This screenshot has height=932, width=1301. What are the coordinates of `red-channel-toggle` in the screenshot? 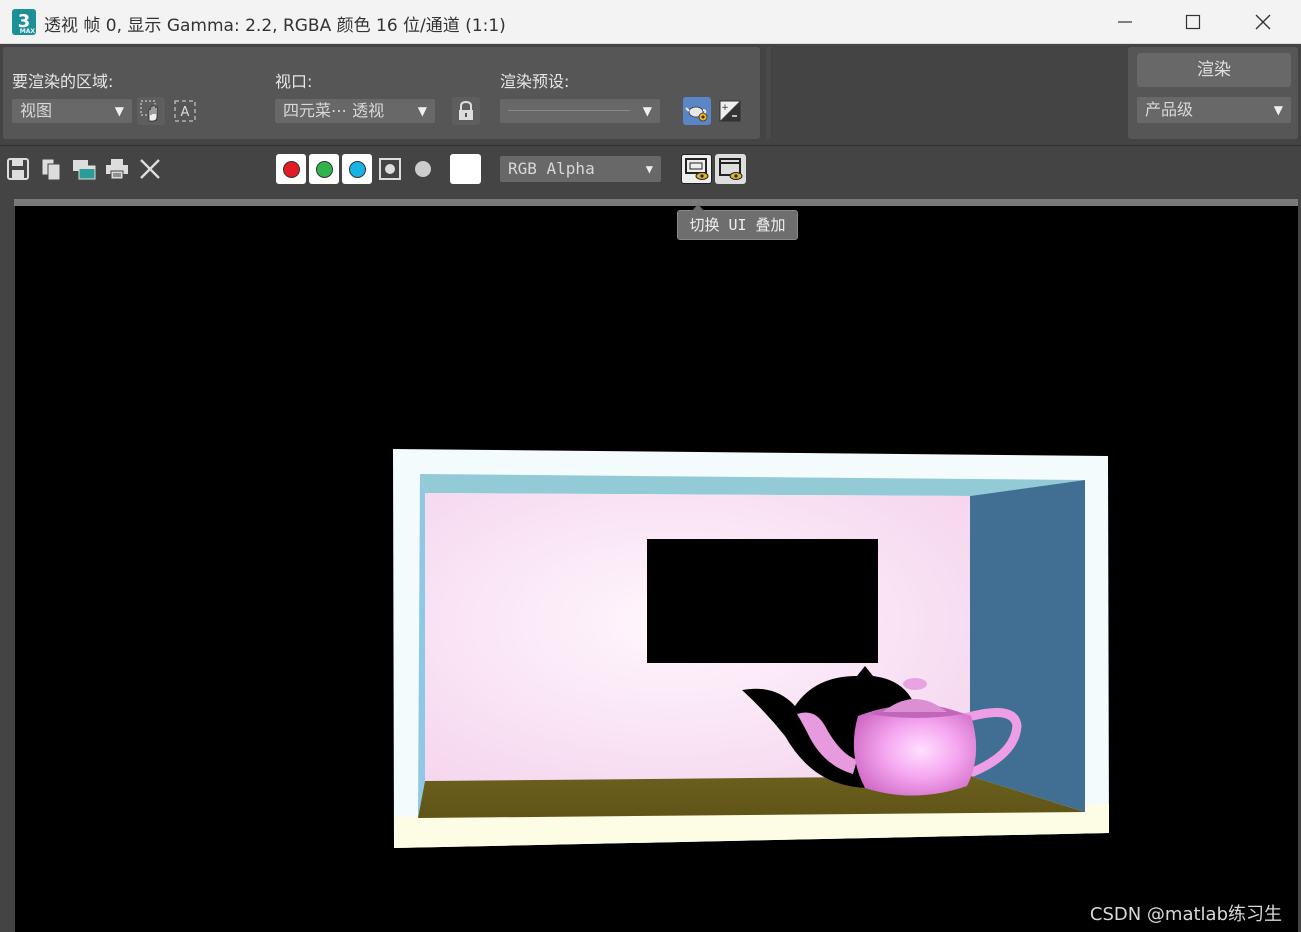 It's located at (291, 169).